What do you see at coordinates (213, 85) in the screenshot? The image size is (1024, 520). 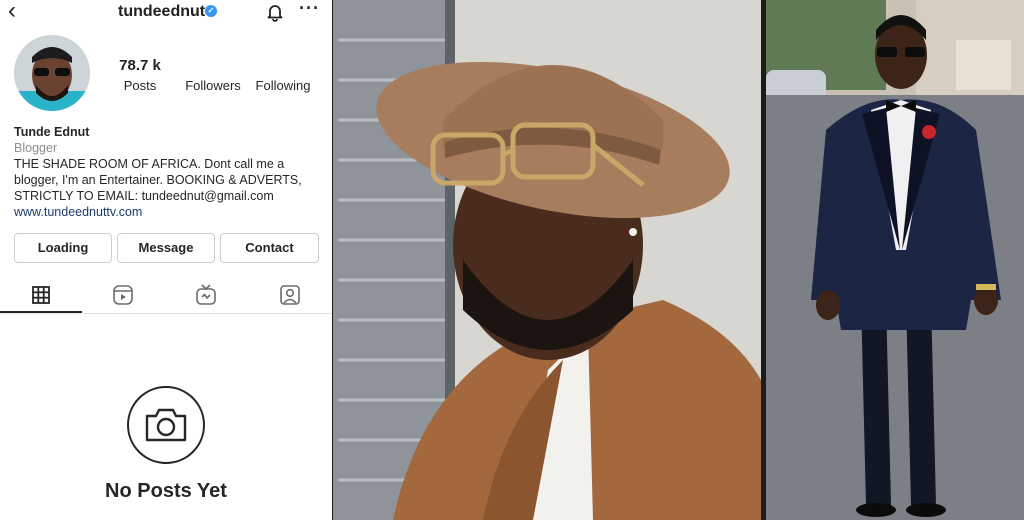 I see `followers-label: Followers` at bounding box center [213, 85].